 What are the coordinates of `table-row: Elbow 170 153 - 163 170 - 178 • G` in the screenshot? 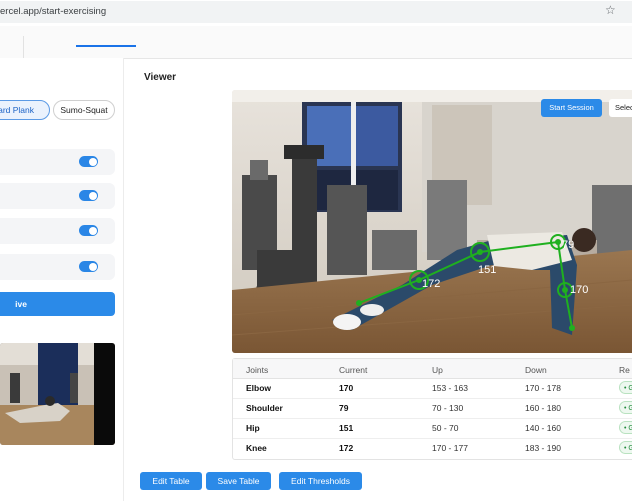 It's located at (432, 388).